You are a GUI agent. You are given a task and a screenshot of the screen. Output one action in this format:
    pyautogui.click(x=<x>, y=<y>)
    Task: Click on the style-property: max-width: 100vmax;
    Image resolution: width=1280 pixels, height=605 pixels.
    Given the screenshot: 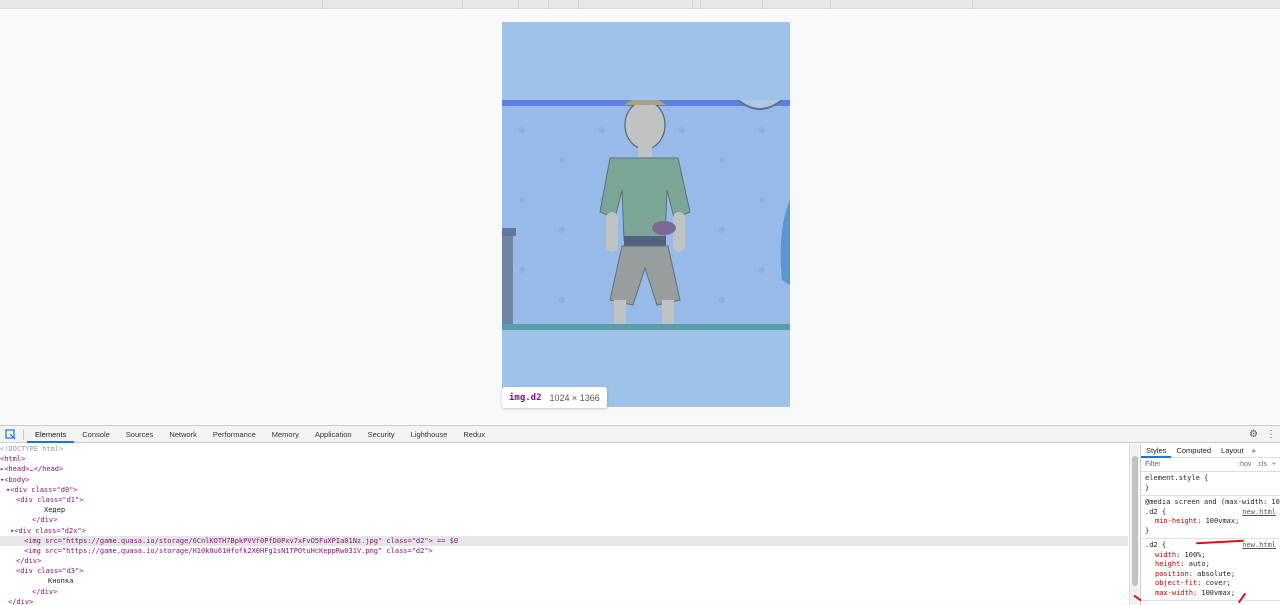 What is the action you would take?
    pyautogui.click(x=1210, y=594)
    